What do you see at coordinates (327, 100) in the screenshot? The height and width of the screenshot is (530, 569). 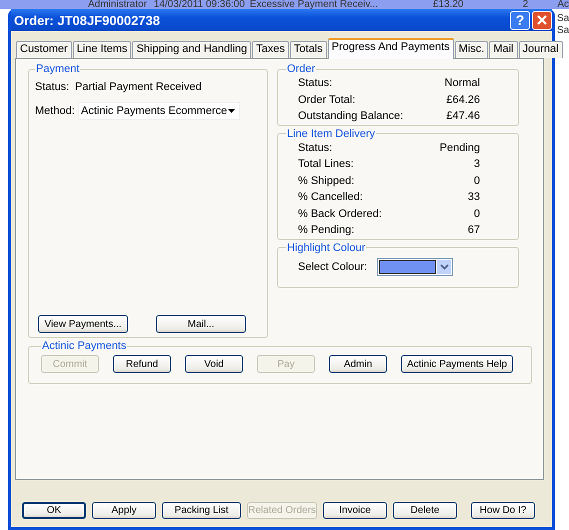 I see `field-label: Order Total:` at bounding box center [327, 100].